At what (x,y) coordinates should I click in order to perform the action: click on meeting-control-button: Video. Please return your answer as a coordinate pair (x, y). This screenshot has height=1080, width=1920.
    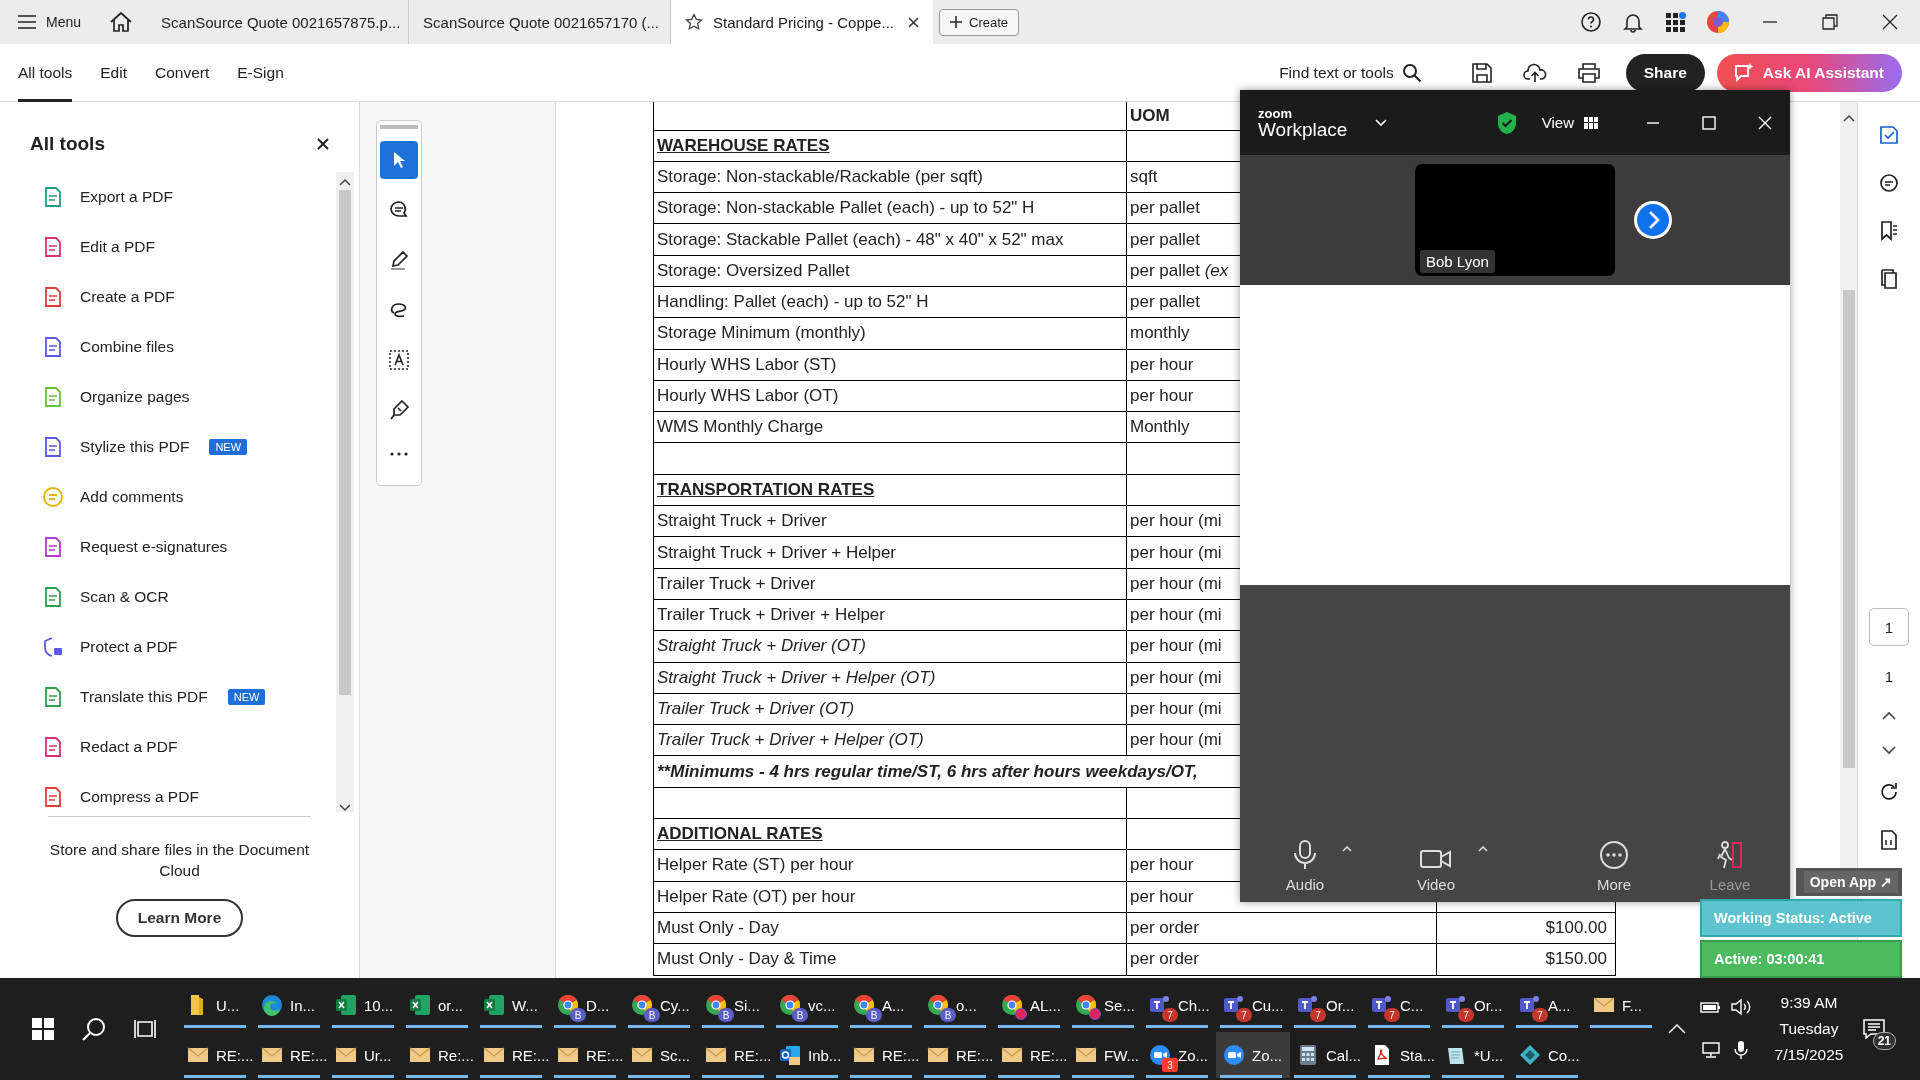
    Looking at the image, I should click on (1436, 864).